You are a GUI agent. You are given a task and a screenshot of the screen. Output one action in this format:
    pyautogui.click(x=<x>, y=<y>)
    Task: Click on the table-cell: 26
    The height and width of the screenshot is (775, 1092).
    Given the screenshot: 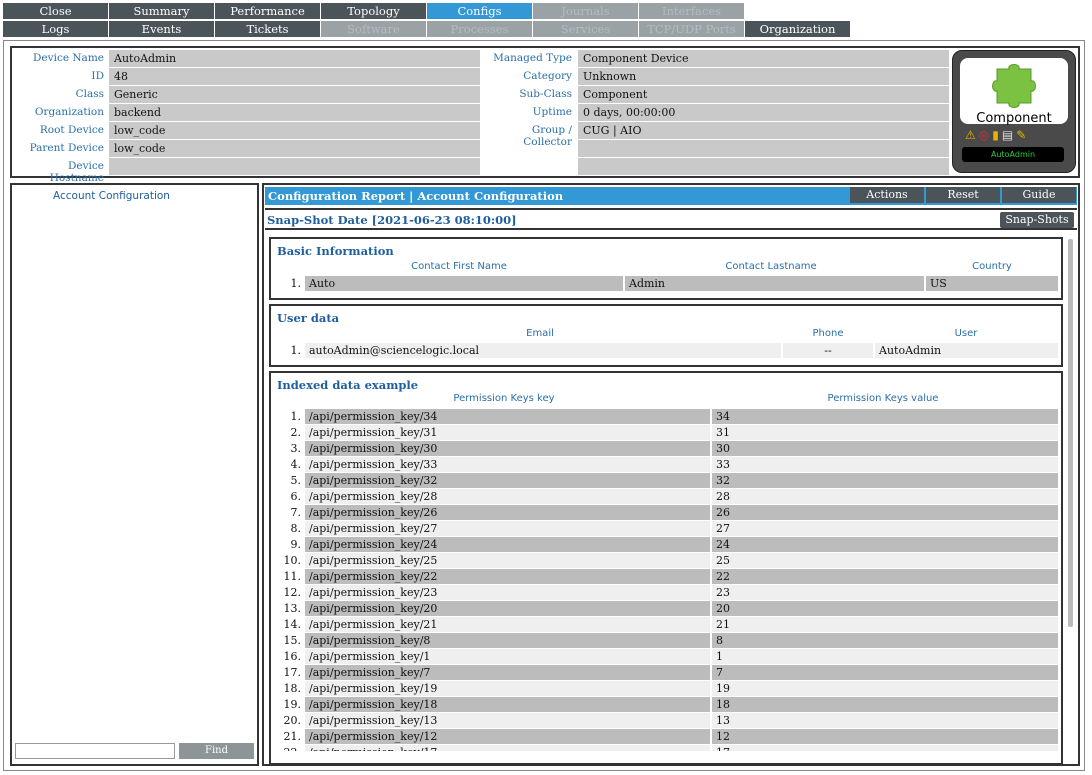 What is the action you would take?
    pyautogui.click(x=885, y=512)
    